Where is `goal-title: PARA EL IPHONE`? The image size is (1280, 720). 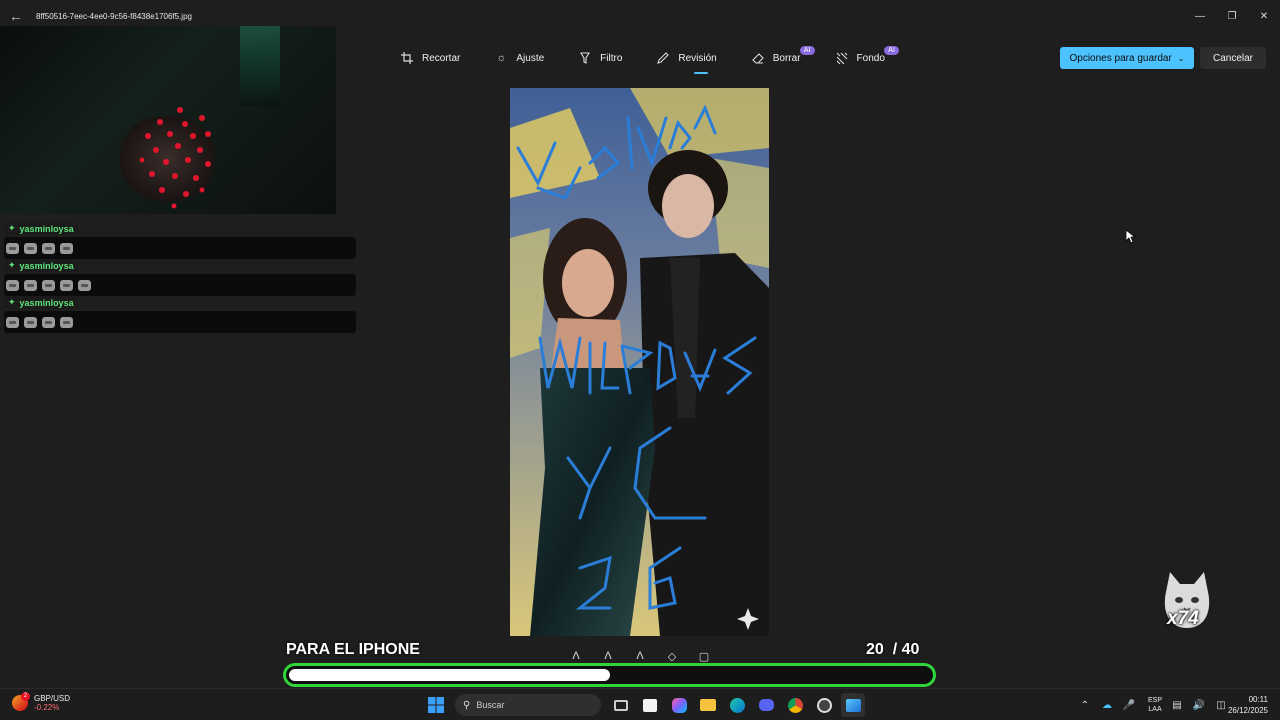
goal-title: PARA EL IPHONE is located at coordinates (353, 649).